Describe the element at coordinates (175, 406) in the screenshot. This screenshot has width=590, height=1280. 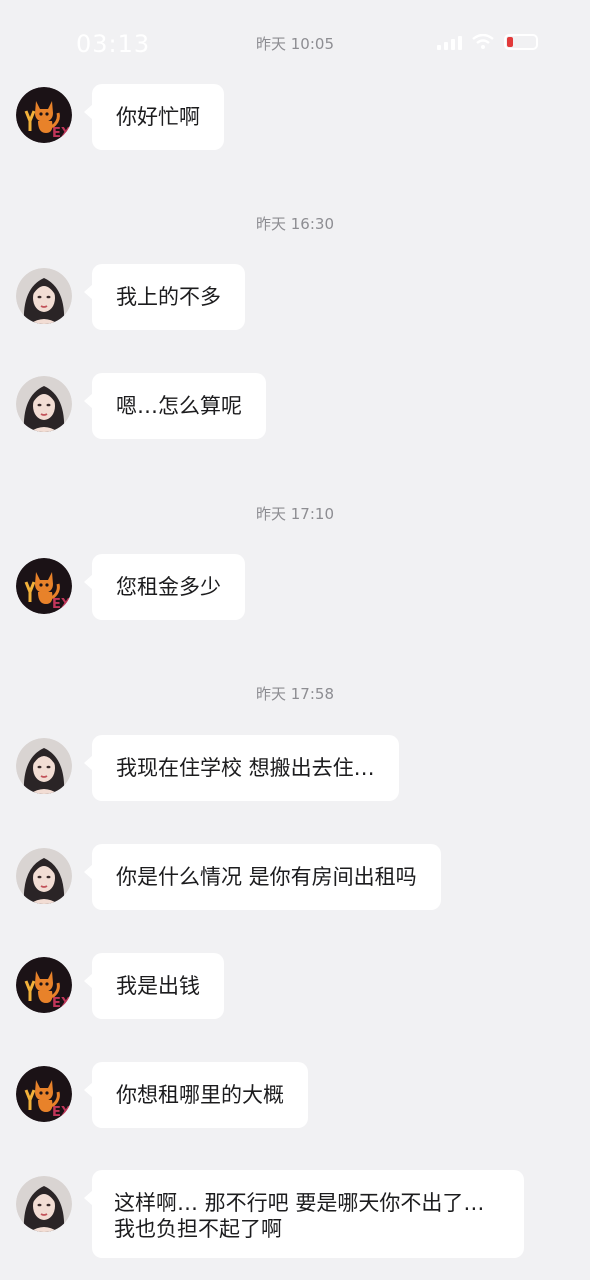
I see `message-bubble: 嗯…怎么算呢` at that location.